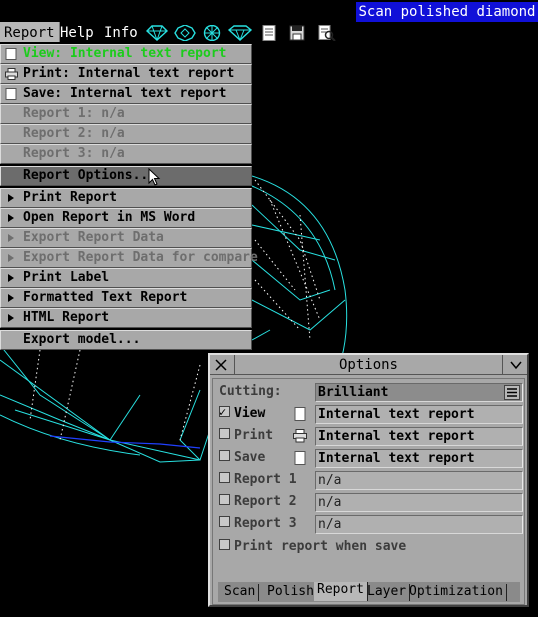 Image resolution: width=538 pixels, height=617 pixels. I want to click on view-checkbox: View, so click(242, 413).